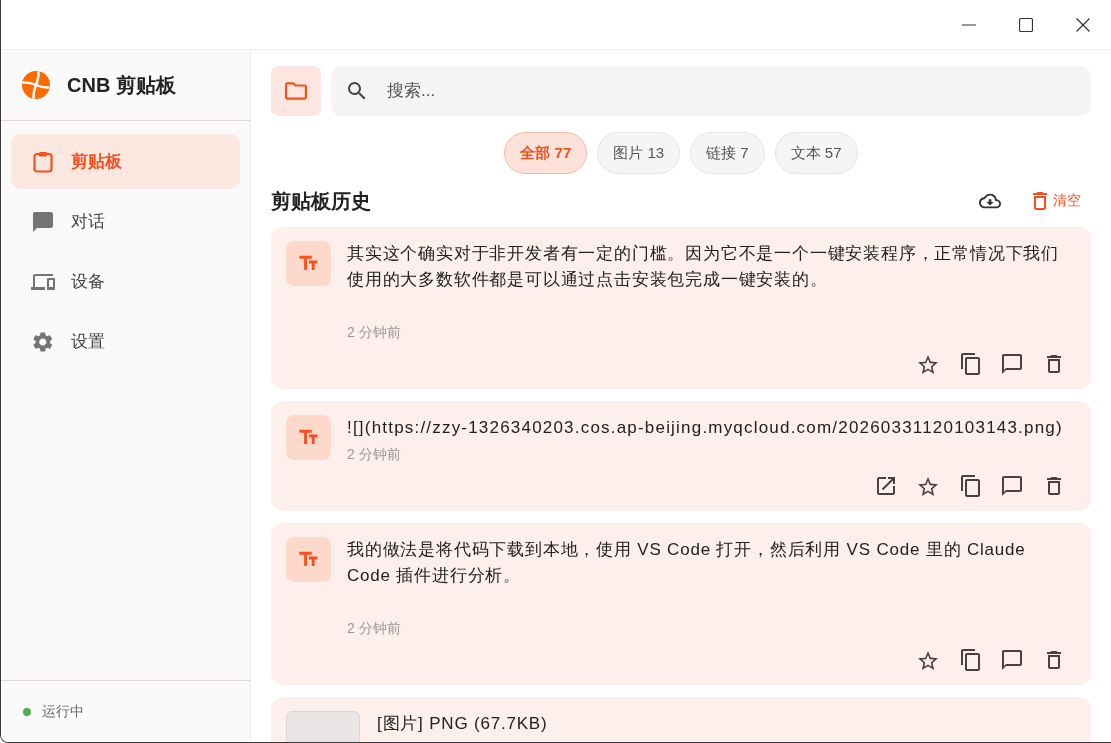 The height and width of the screenshot is (743, 1111). Describe the element at coordinates (43, 161) in the screenshot. I see `clipboard-icon` at that location.